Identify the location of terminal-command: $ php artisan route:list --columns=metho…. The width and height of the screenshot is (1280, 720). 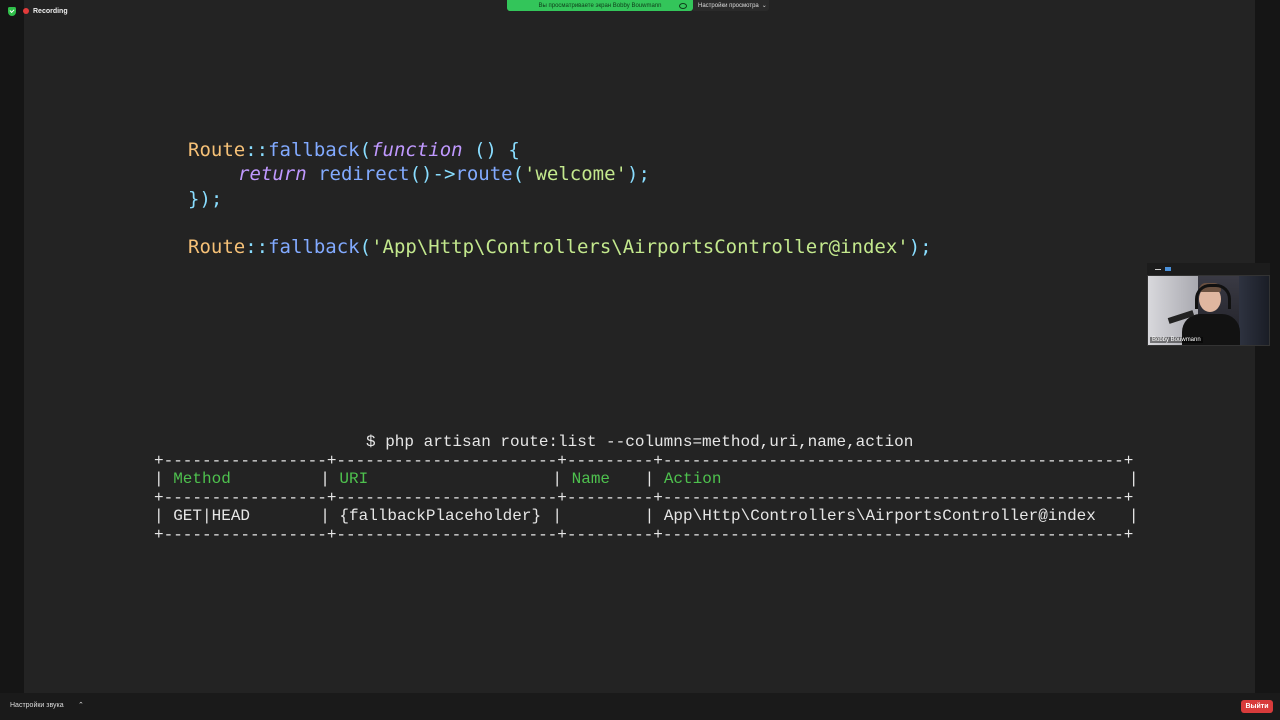
(640, 442).